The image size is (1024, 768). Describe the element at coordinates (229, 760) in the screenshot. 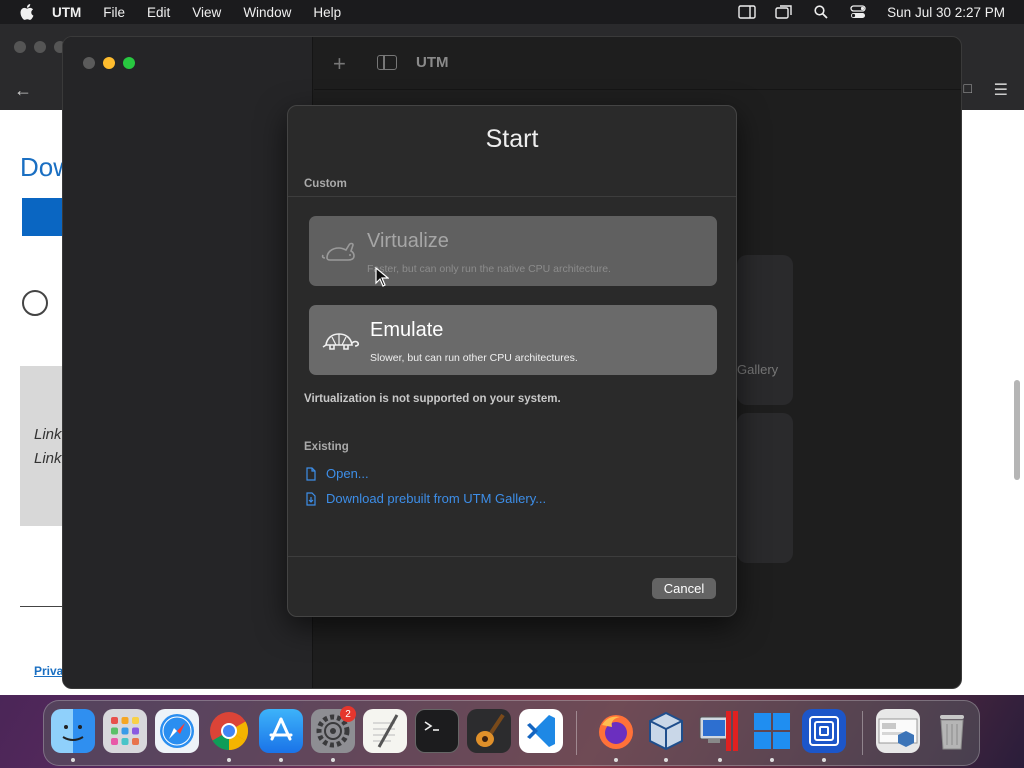

I see `dock-chrome-running-dot` at that location.